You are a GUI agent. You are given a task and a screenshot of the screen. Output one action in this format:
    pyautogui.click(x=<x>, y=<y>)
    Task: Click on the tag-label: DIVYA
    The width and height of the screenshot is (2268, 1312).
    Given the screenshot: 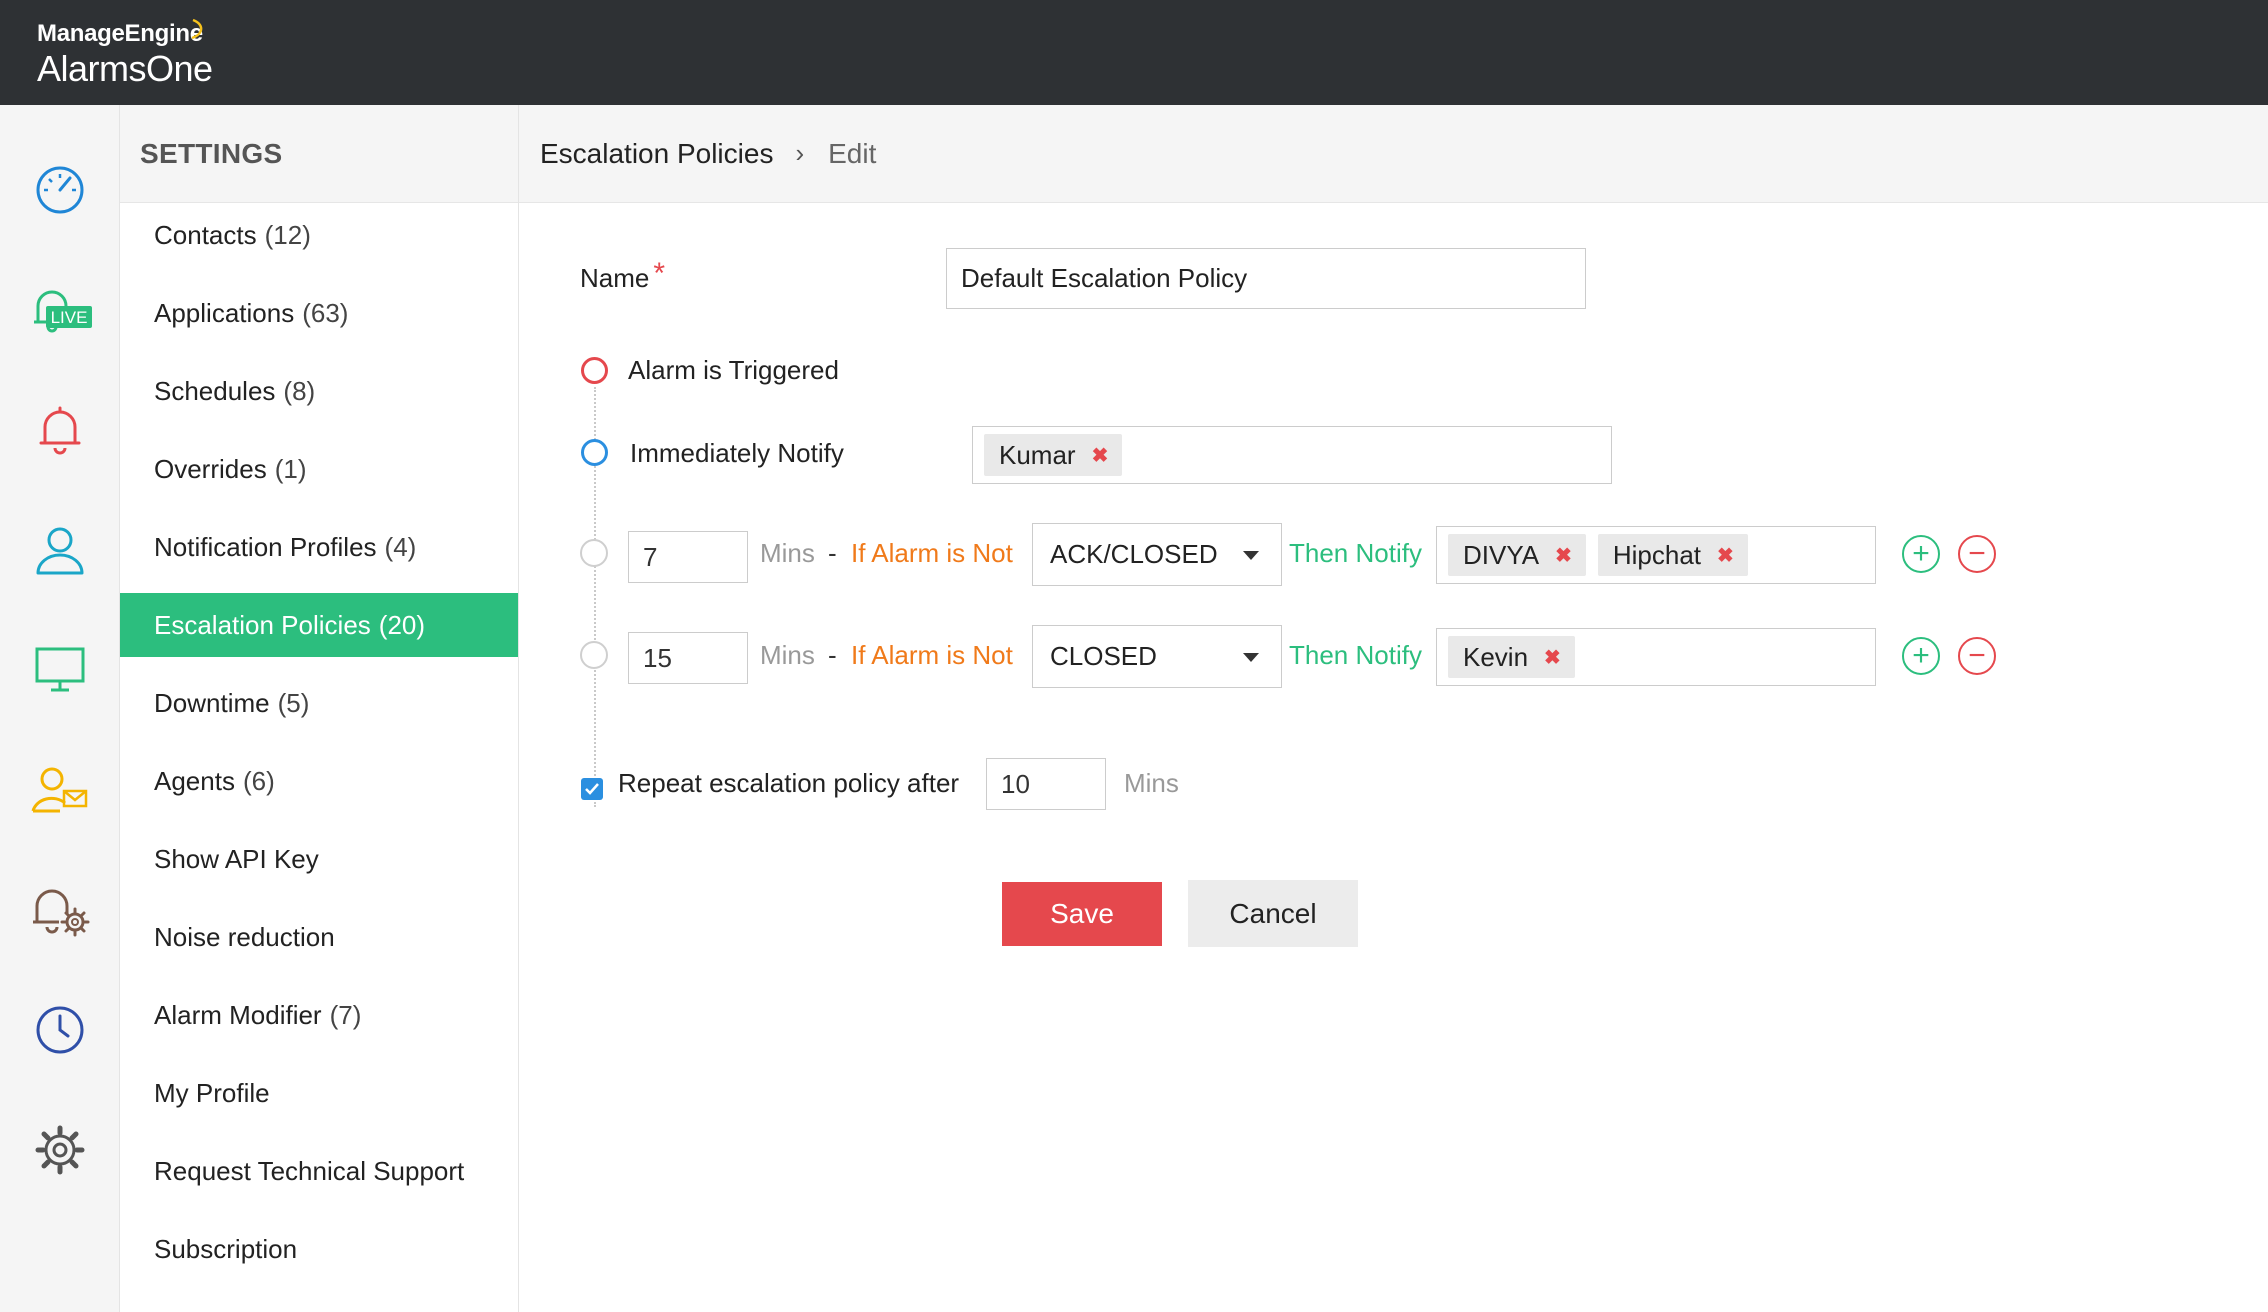 What is the action you would take?
    pyautogui.click(x=1501, y=554)
    